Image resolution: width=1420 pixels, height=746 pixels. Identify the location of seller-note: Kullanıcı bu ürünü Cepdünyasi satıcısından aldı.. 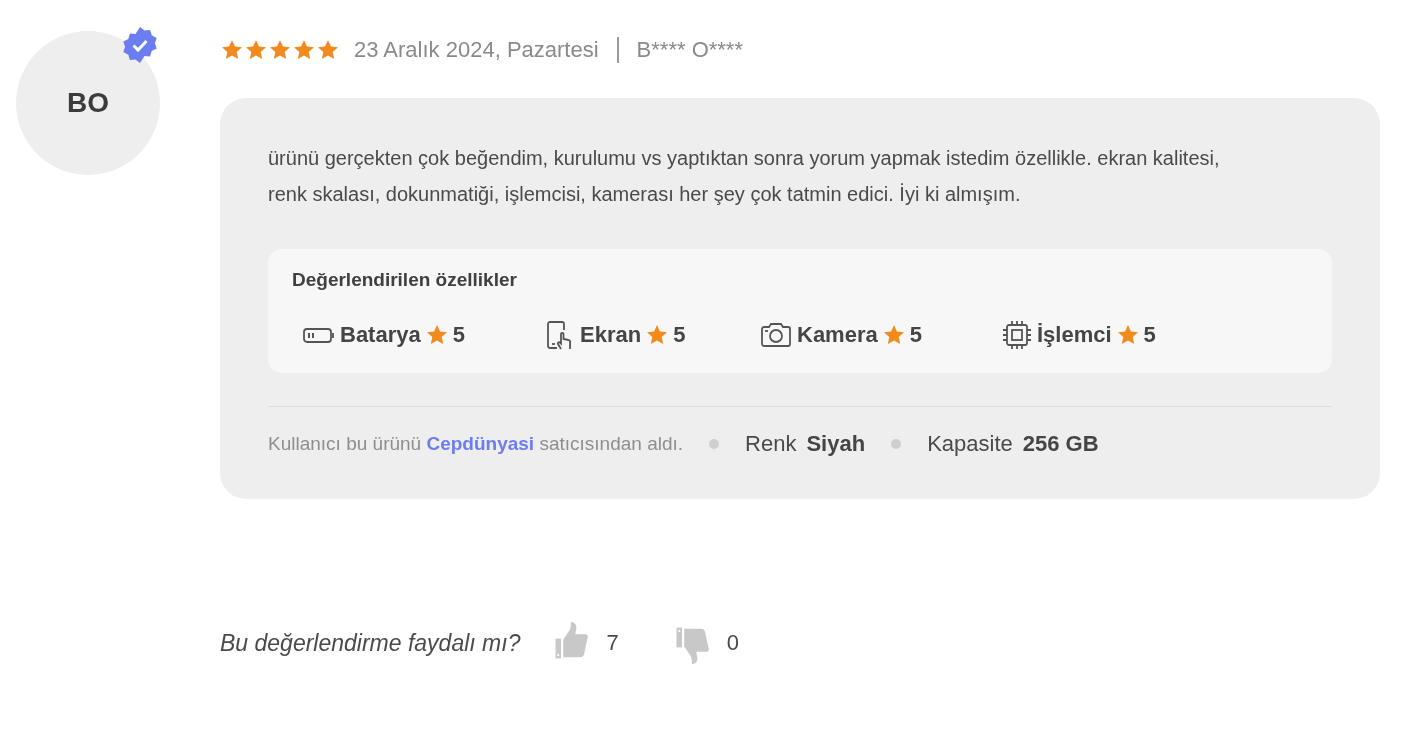
(476, 444).